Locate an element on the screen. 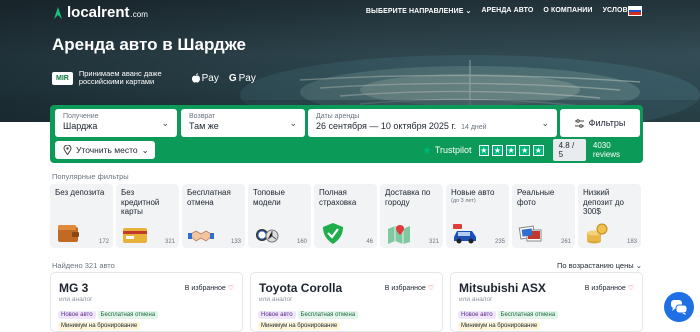 This screenshot has height=332, width=700. return-value: Там же is located at coordinates (204, 126).